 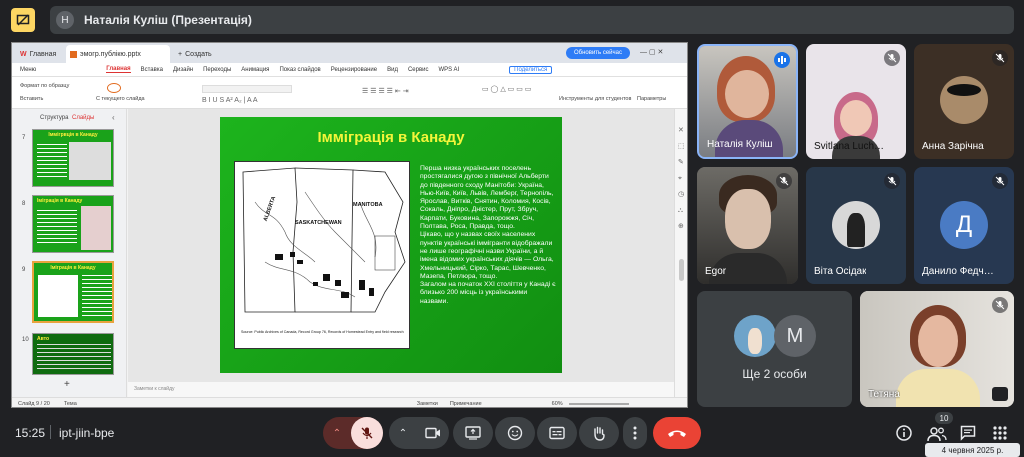 I want to click on collapse-panel-icon: ‹, so click(x=113, y=117).